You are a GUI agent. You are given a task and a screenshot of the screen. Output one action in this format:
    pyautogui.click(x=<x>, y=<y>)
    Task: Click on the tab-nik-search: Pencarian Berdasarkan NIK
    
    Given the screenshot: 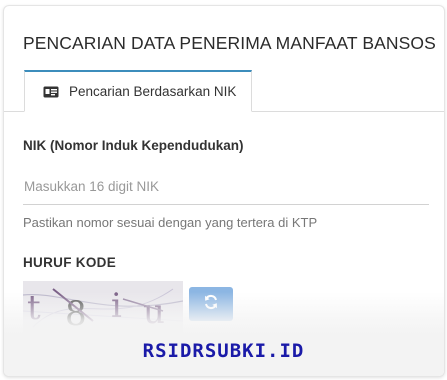 What is the action you would take?
    pyautogui.click(x=138, y=91)
    